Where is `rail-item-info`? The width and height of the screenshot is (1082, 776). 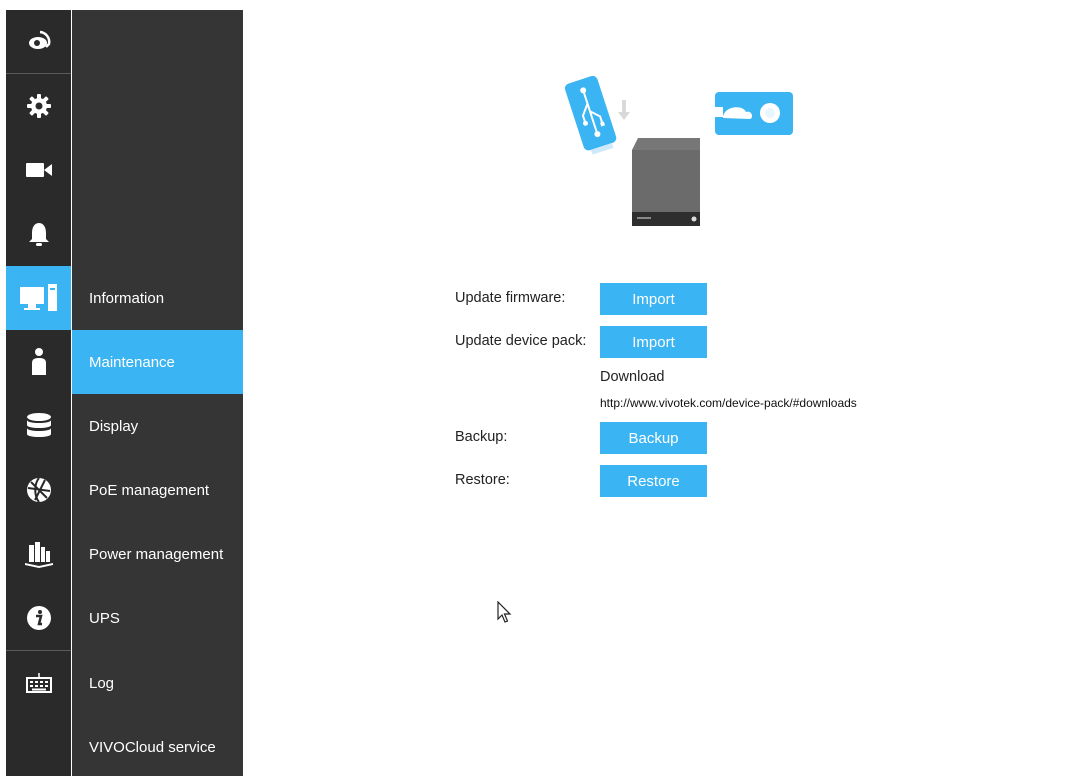
rail-item-info is located at coordinates (38, 618).